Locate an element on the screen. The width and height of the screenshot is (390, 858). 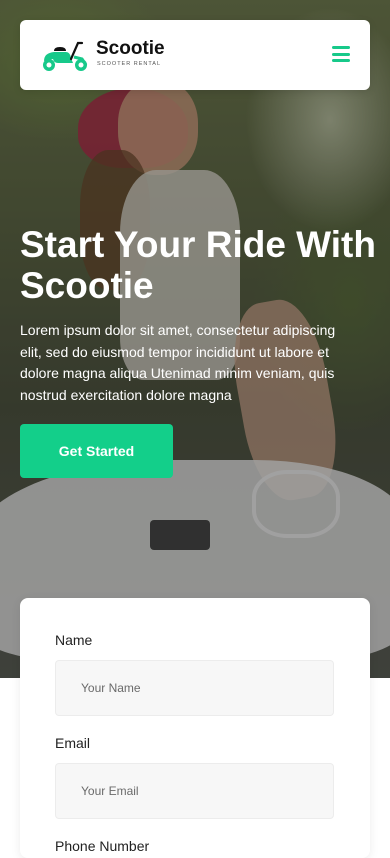
hero-title: Start Your Ride With Scootie is located at coordinates (198, 265).